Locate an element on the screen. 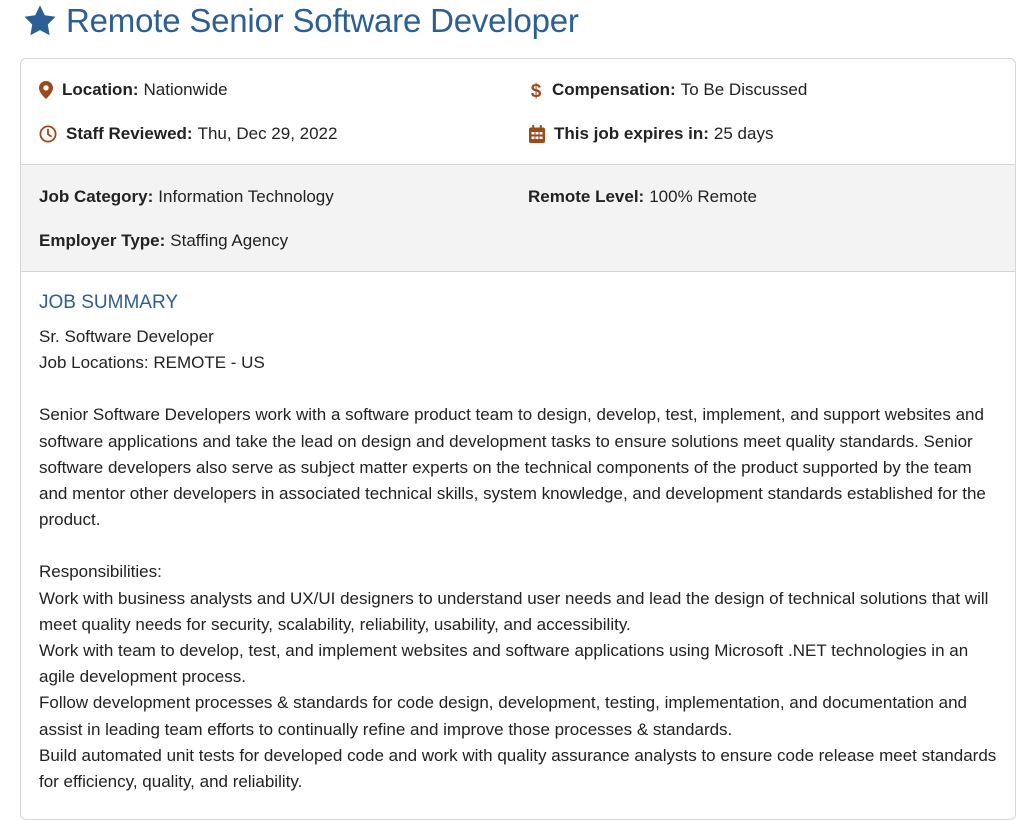  job-category-label: Job Category: is located at coordinates (96, 196).